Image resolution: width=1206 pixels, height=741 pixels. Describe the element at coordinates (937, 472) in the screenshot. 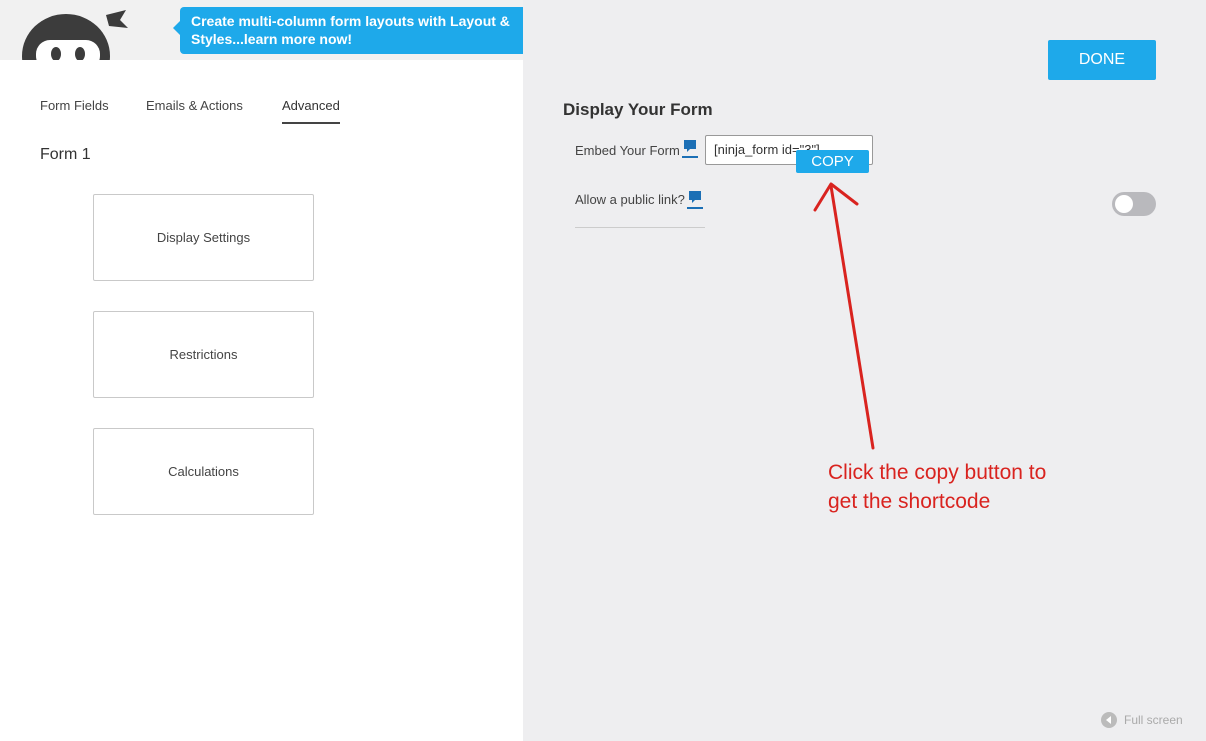

I see `annotation-line-1: Click the copy button to` at that location.